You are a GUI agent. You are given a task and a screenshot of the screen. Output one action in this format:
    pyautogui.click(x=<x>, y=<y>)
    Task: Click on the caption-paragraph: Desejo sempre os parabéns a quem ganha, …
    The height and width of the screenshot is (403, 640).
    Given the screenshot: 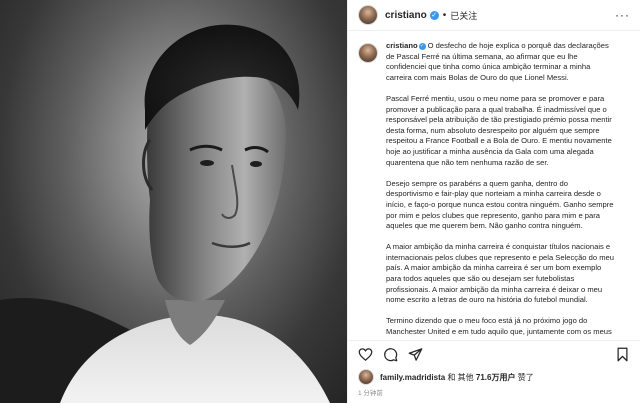 What is the action you would take?
    pyautogui.click(x=500, y=204)
    